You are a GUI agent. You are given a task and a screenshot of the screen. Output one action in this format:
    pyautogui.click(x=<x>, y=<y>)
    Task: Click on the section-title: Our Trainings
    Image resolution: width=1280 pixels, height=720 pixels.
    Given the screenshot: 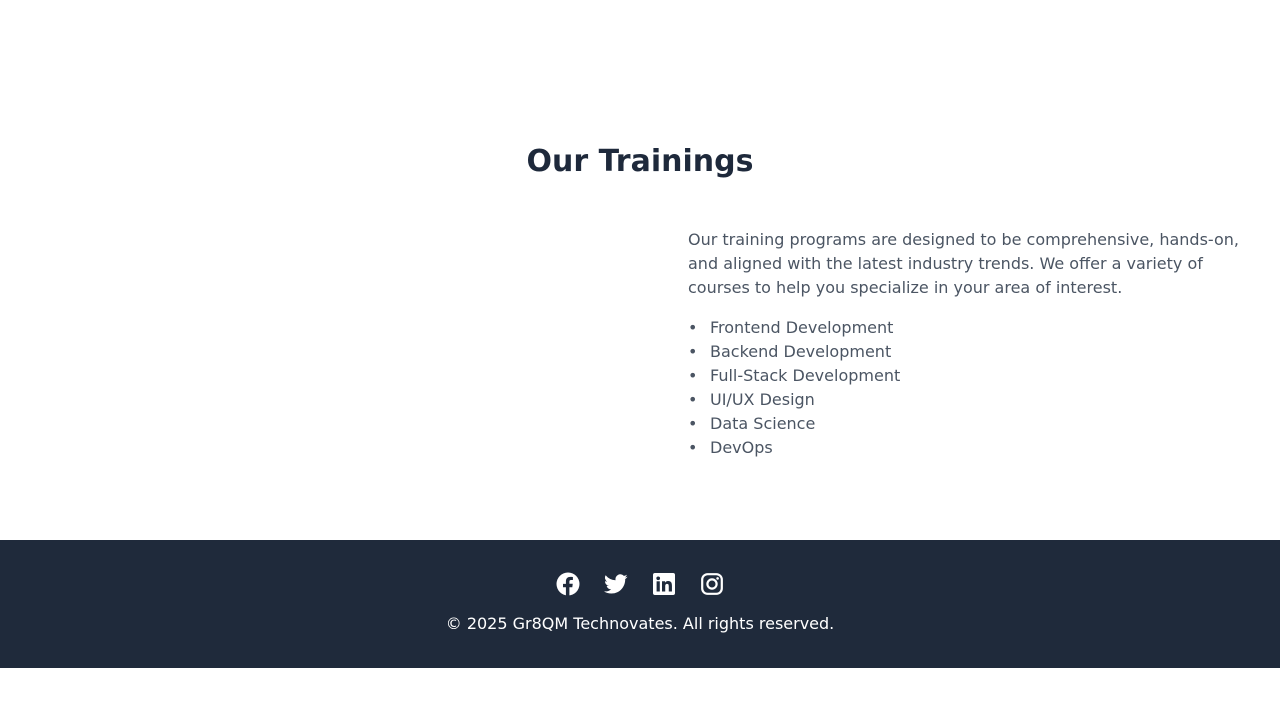 What is the action you would take?
    pyautogui.click(x=640, y=161)
    